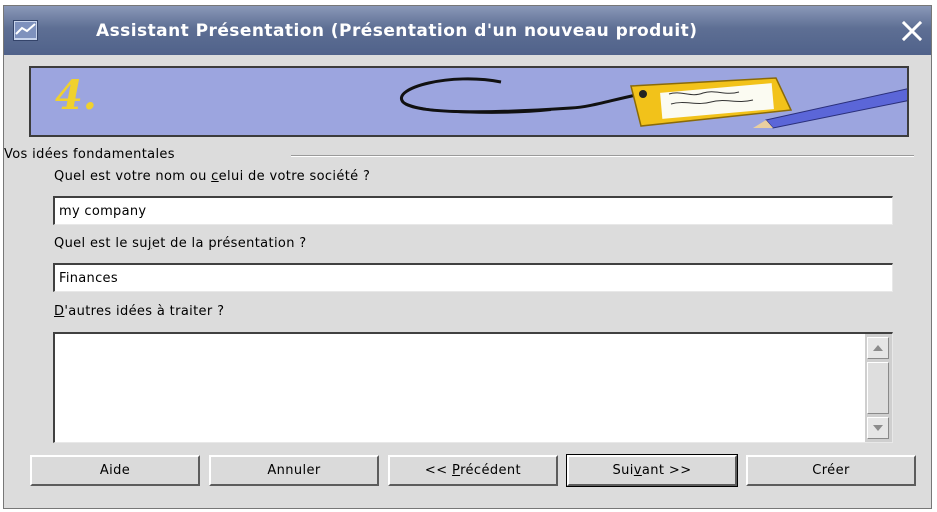  I want to click on topic-input, so click(473, 277).